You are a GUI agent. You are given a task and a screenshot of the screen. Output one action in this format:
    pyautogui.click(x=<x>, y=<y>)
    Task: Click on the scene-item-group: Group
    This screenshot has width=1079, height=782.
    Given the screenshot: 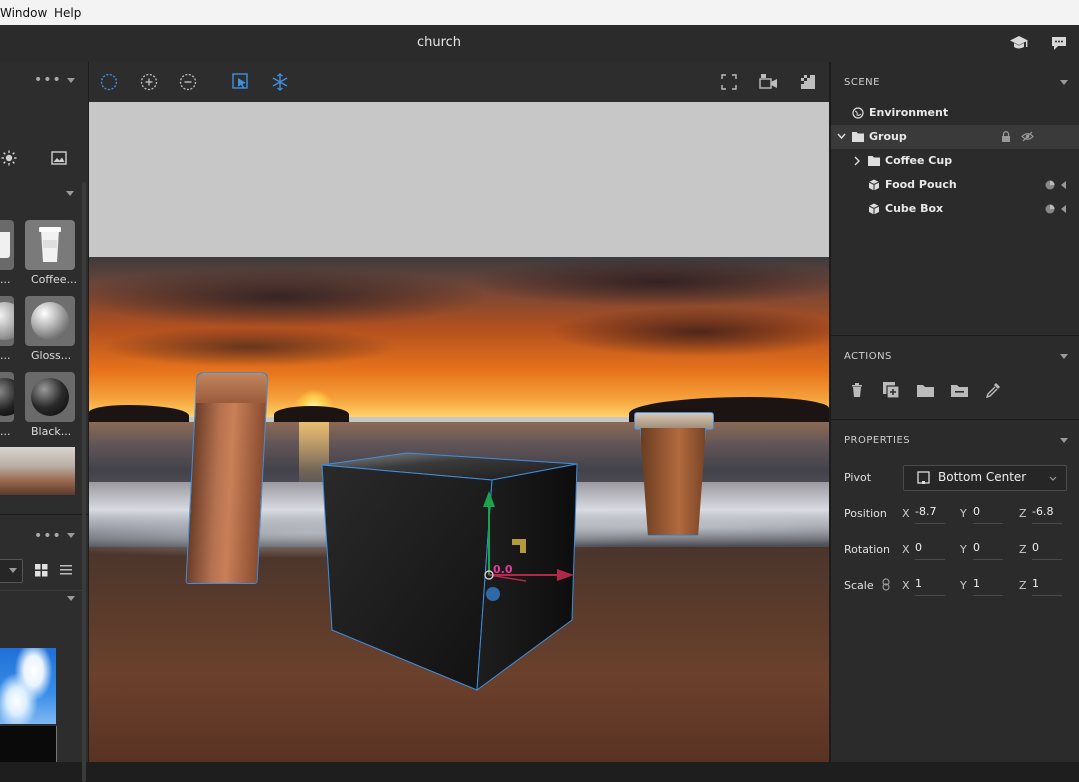 What is the action you would take?
    pyautogui.click(x=955, y=137)
    